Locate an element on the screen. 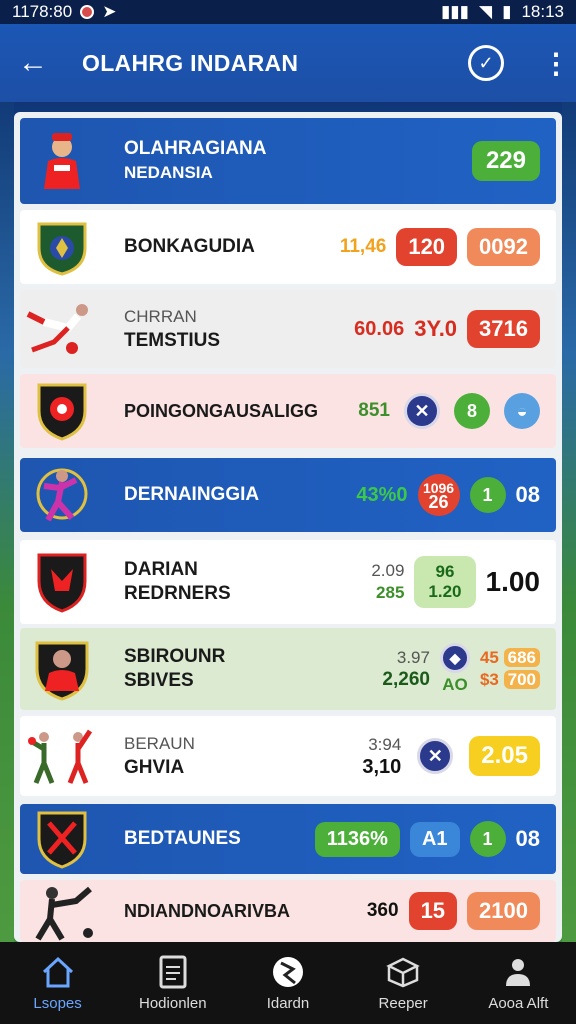 The width and height of the screenshot is (576, 1024). list-item: CHRRAN TEMSTIUS 60.06 3Y.0 3716 is located at coordinates (288, 329).